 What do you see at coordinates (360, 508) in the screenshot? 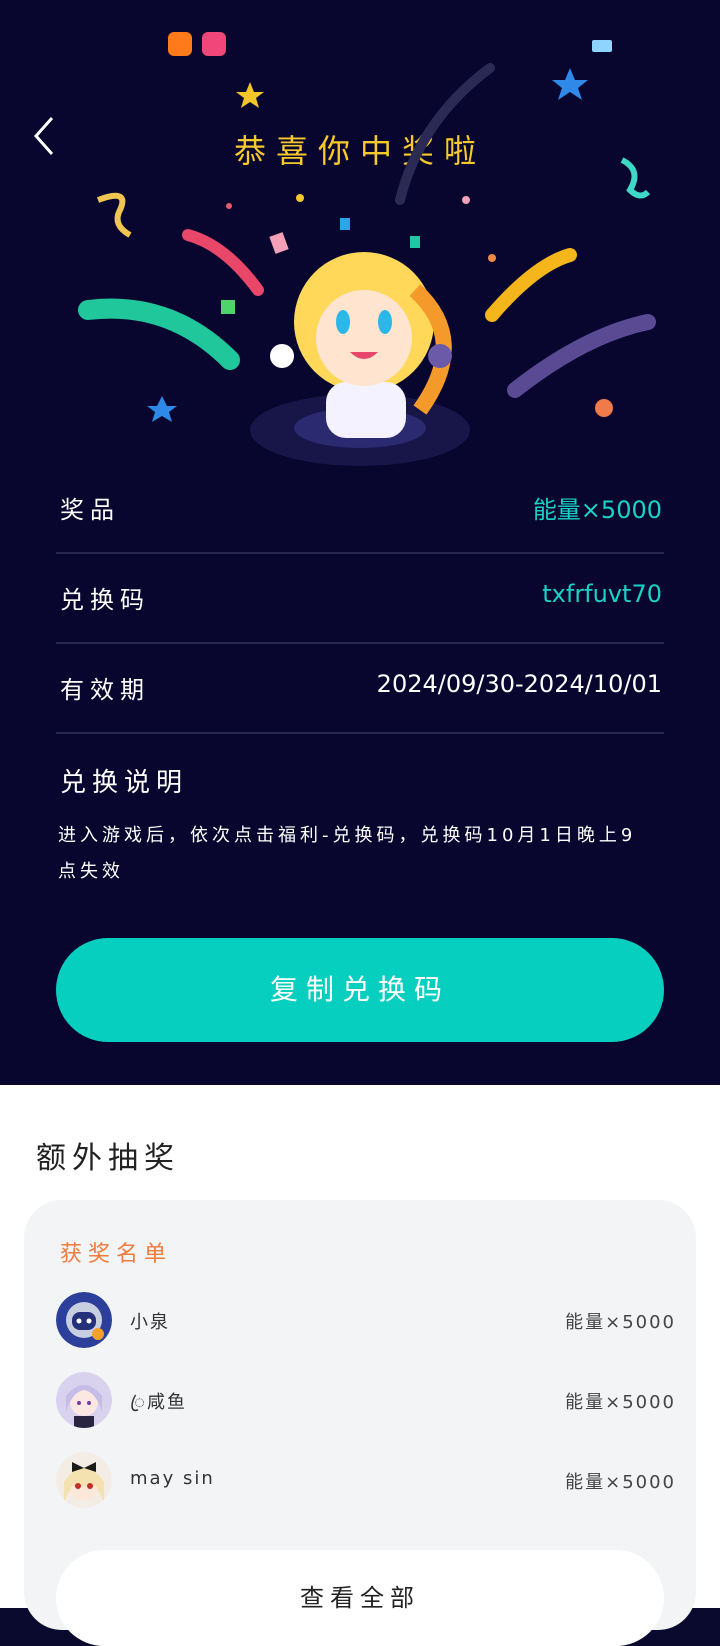
I see `prize-row: 奖品 能量×5000` at bounding box center [360, 508].